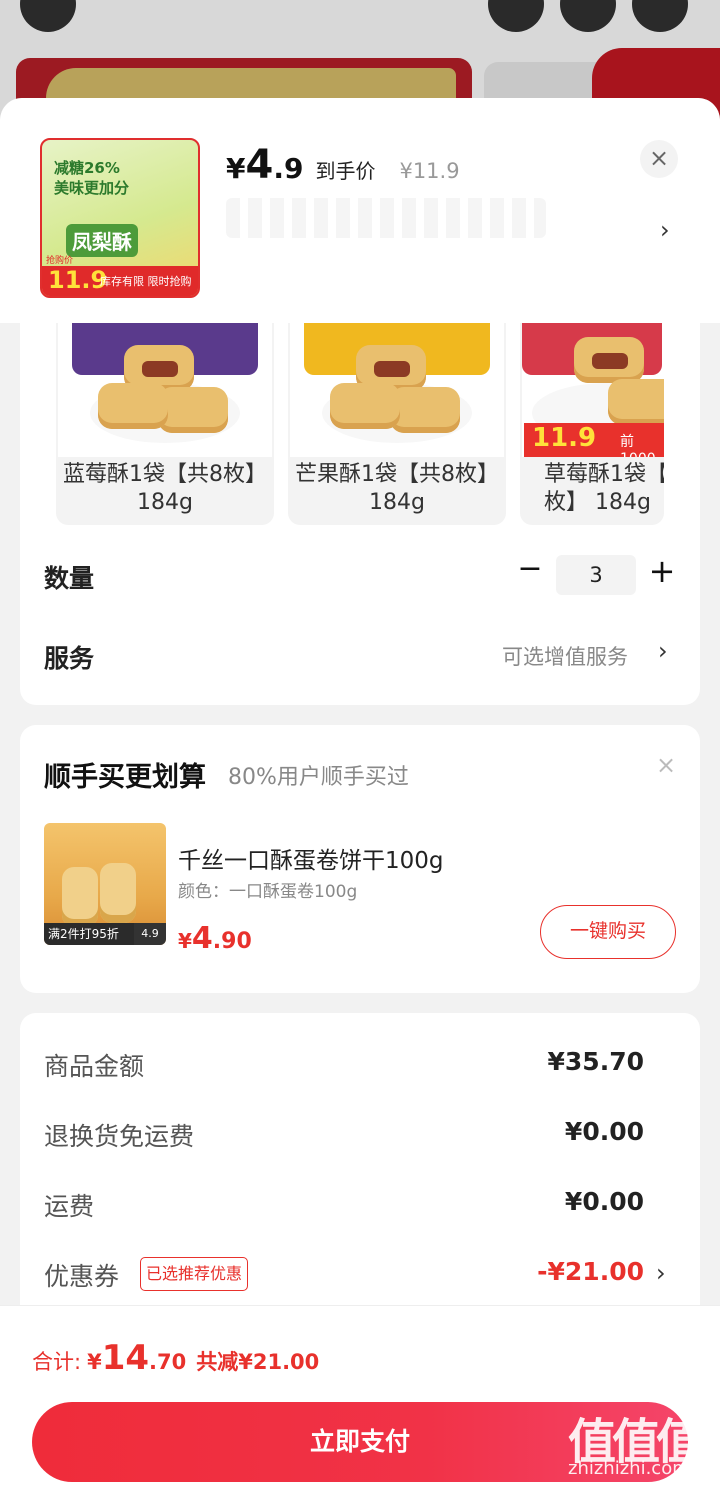 Image resolution: width=720 pixels, height=1488 pixels. What do you see at coordinates (590, 1271) in the screenshot?
I see `coupon-value: -¥21.00` at bounding box center [590, 1271].